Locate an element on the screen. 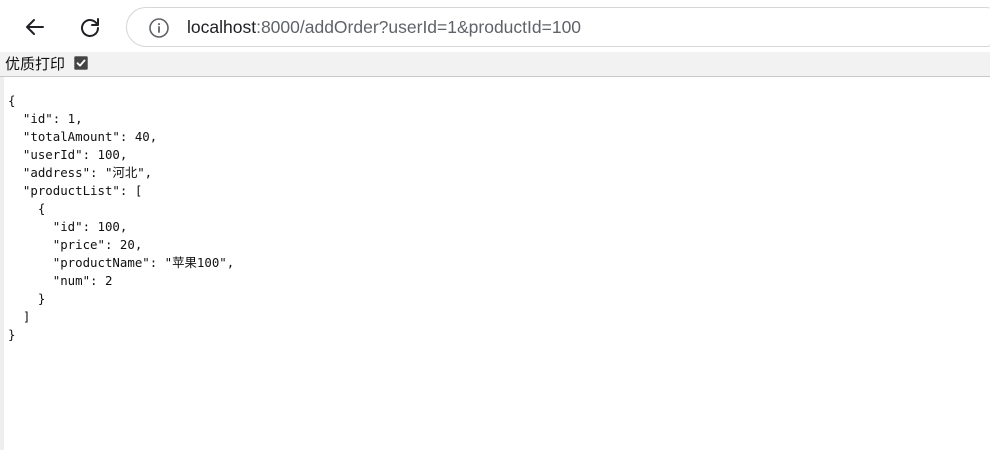 The image size is (990, 450). pretty-print-checkbox is located at coordinates (81, 63).